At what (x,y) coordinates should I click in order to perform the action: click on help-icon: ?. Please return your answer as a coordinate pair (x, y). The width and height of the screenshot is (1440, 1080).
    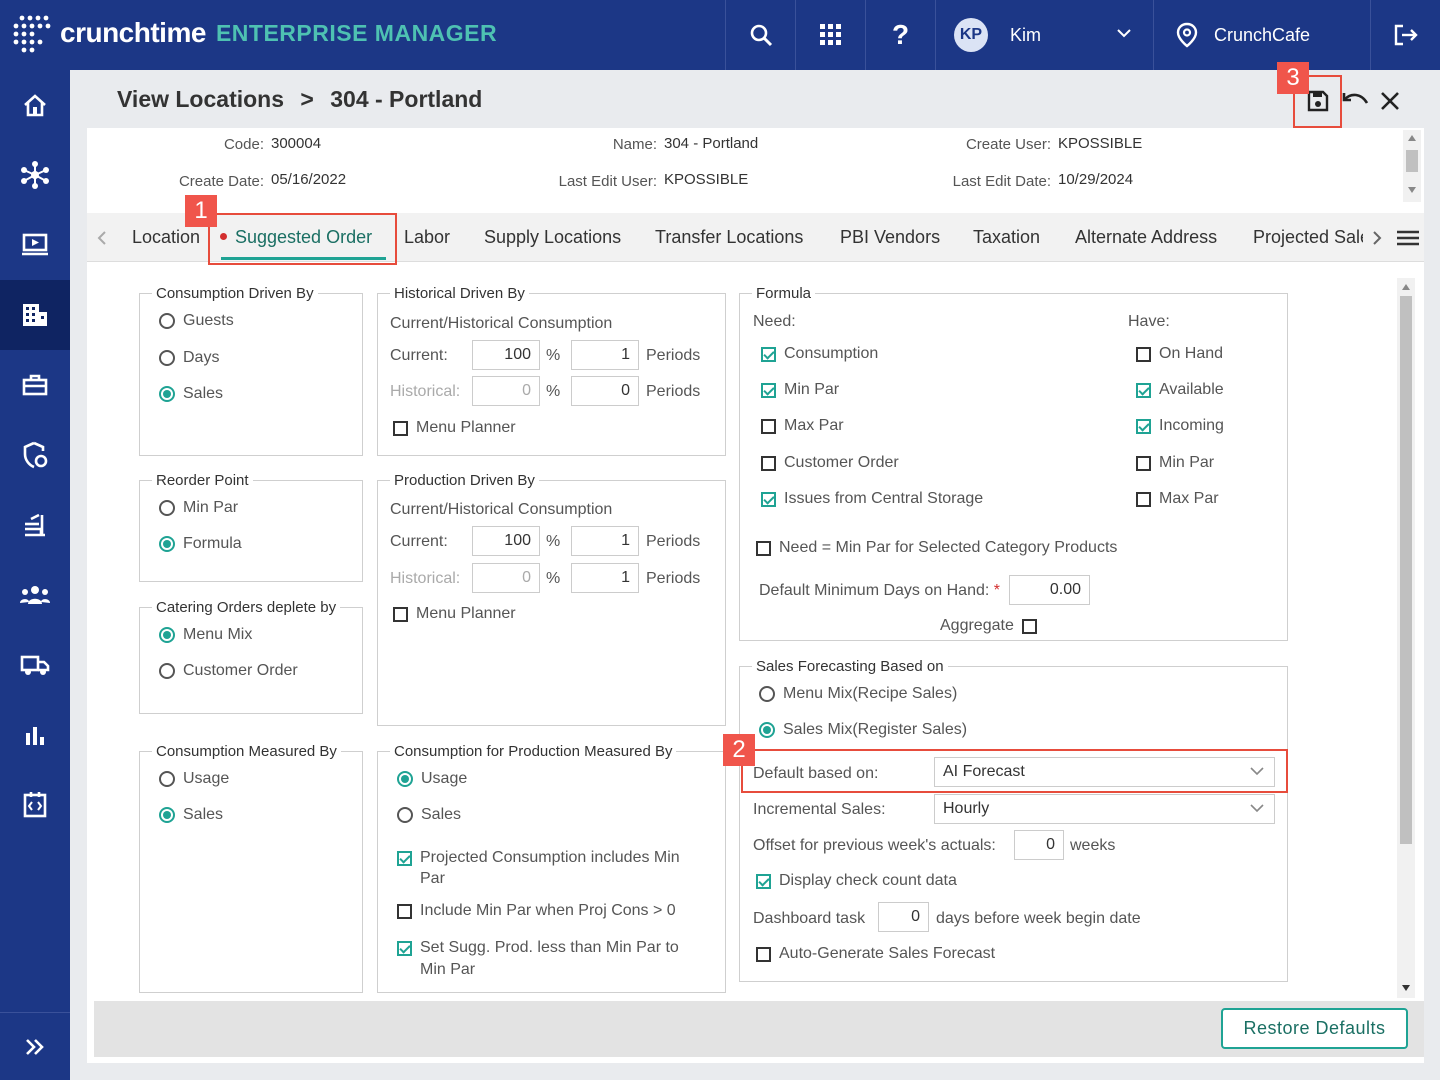
    Looking at the image, I should click on (900, 34).